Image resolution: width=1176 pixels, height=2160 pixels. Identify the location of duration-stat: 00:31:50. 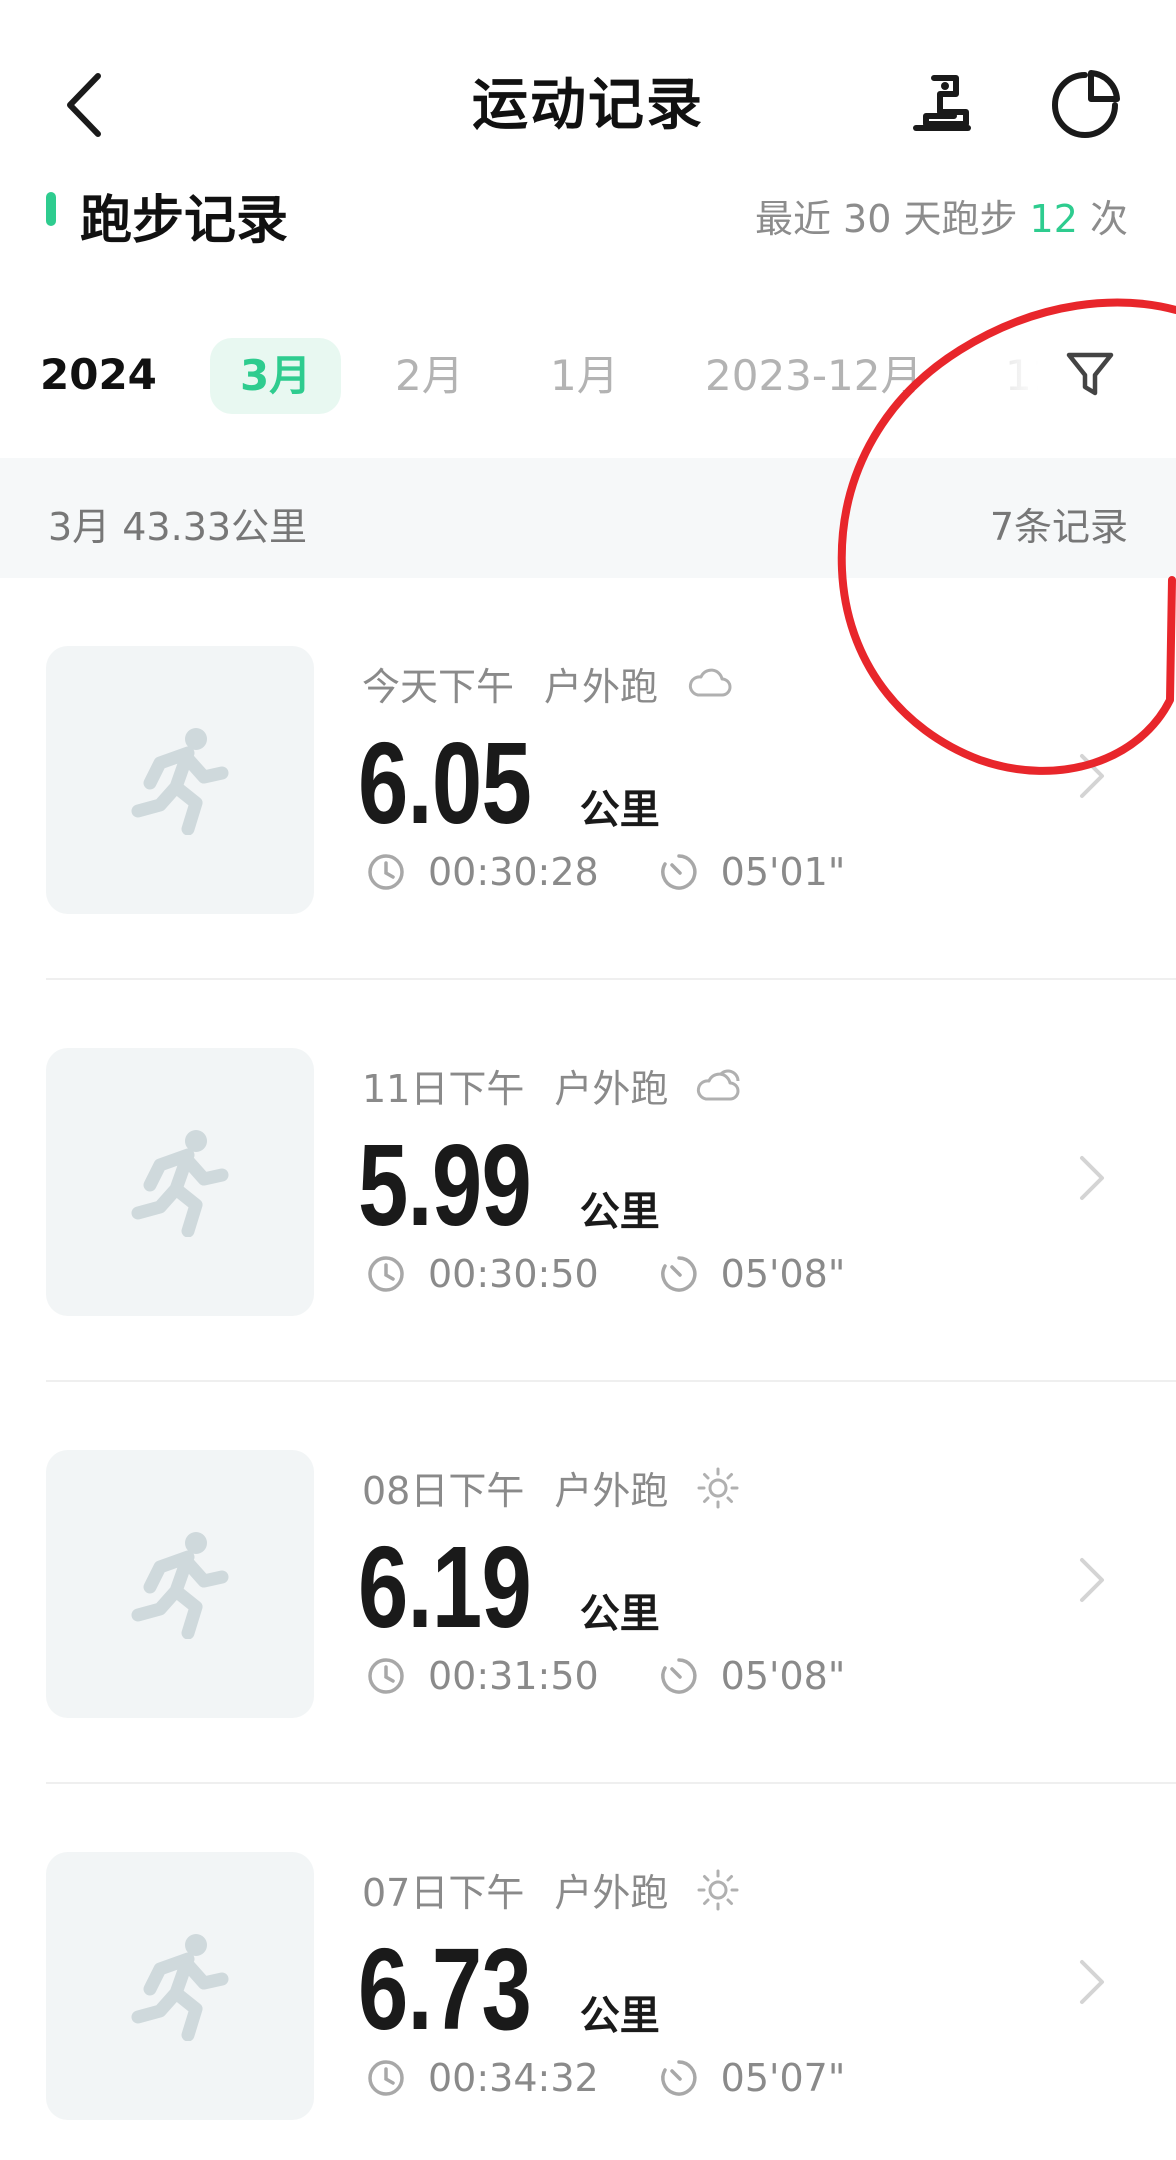
(482, 1676).